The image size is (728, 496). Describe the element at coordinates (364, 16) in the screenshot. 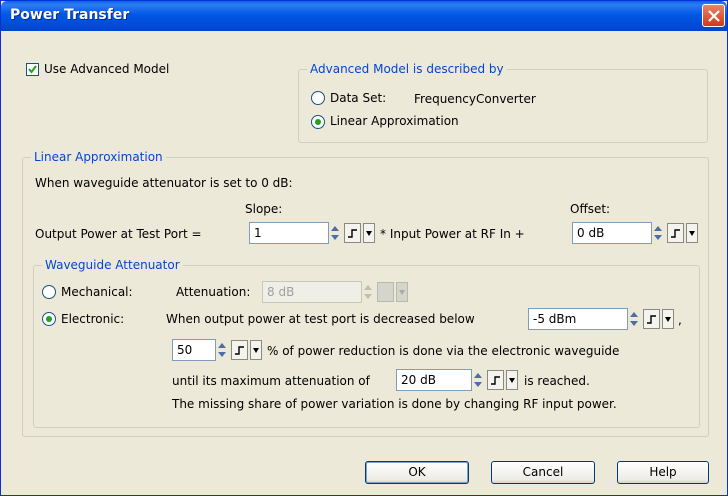

I see `title-bar: Power Transfer` at that location.